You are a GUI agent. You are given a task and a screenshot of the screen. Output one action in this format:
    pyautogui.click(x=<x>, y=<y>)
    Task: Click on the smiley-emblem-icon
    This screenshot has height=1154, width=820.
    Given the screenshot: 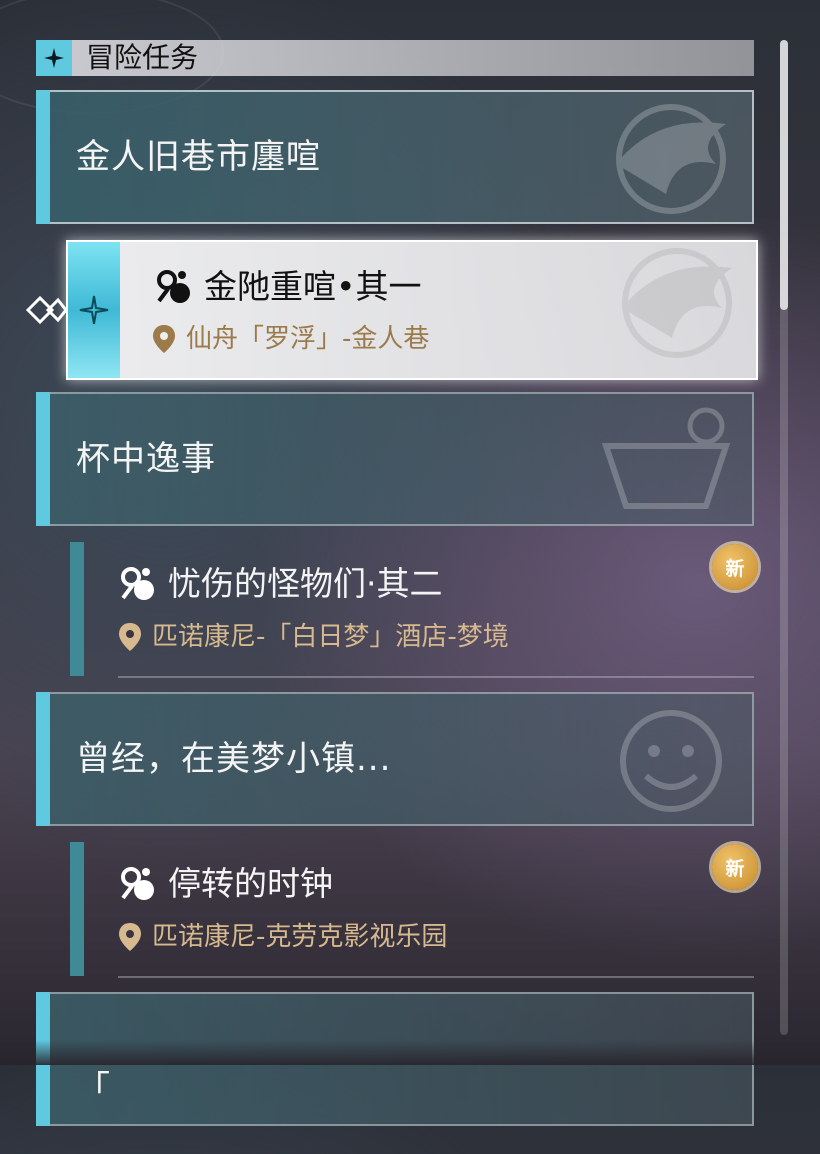 What is the action you would take?
    pyautogui.click(x=671, y=761)
    